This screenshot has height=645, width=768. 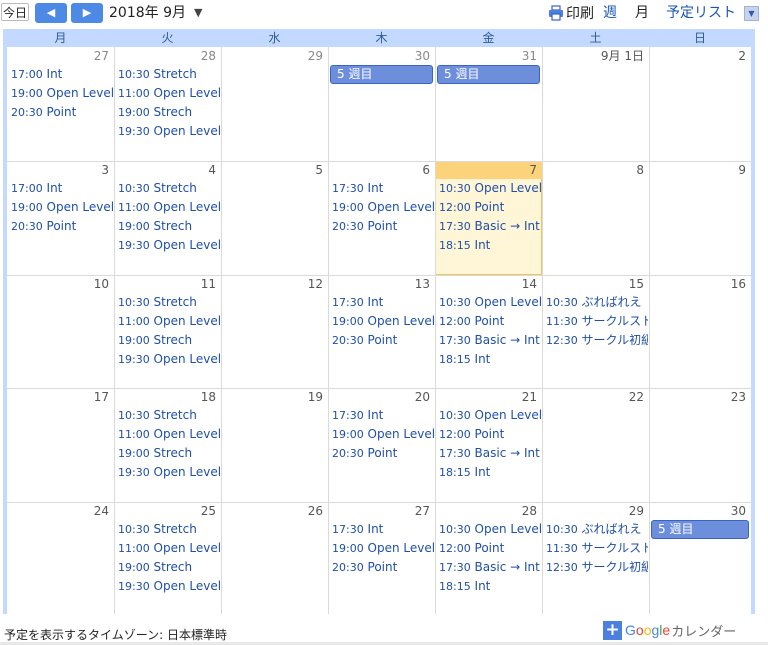 I want to click on tab-month: 月, so click(x=642, y=13).